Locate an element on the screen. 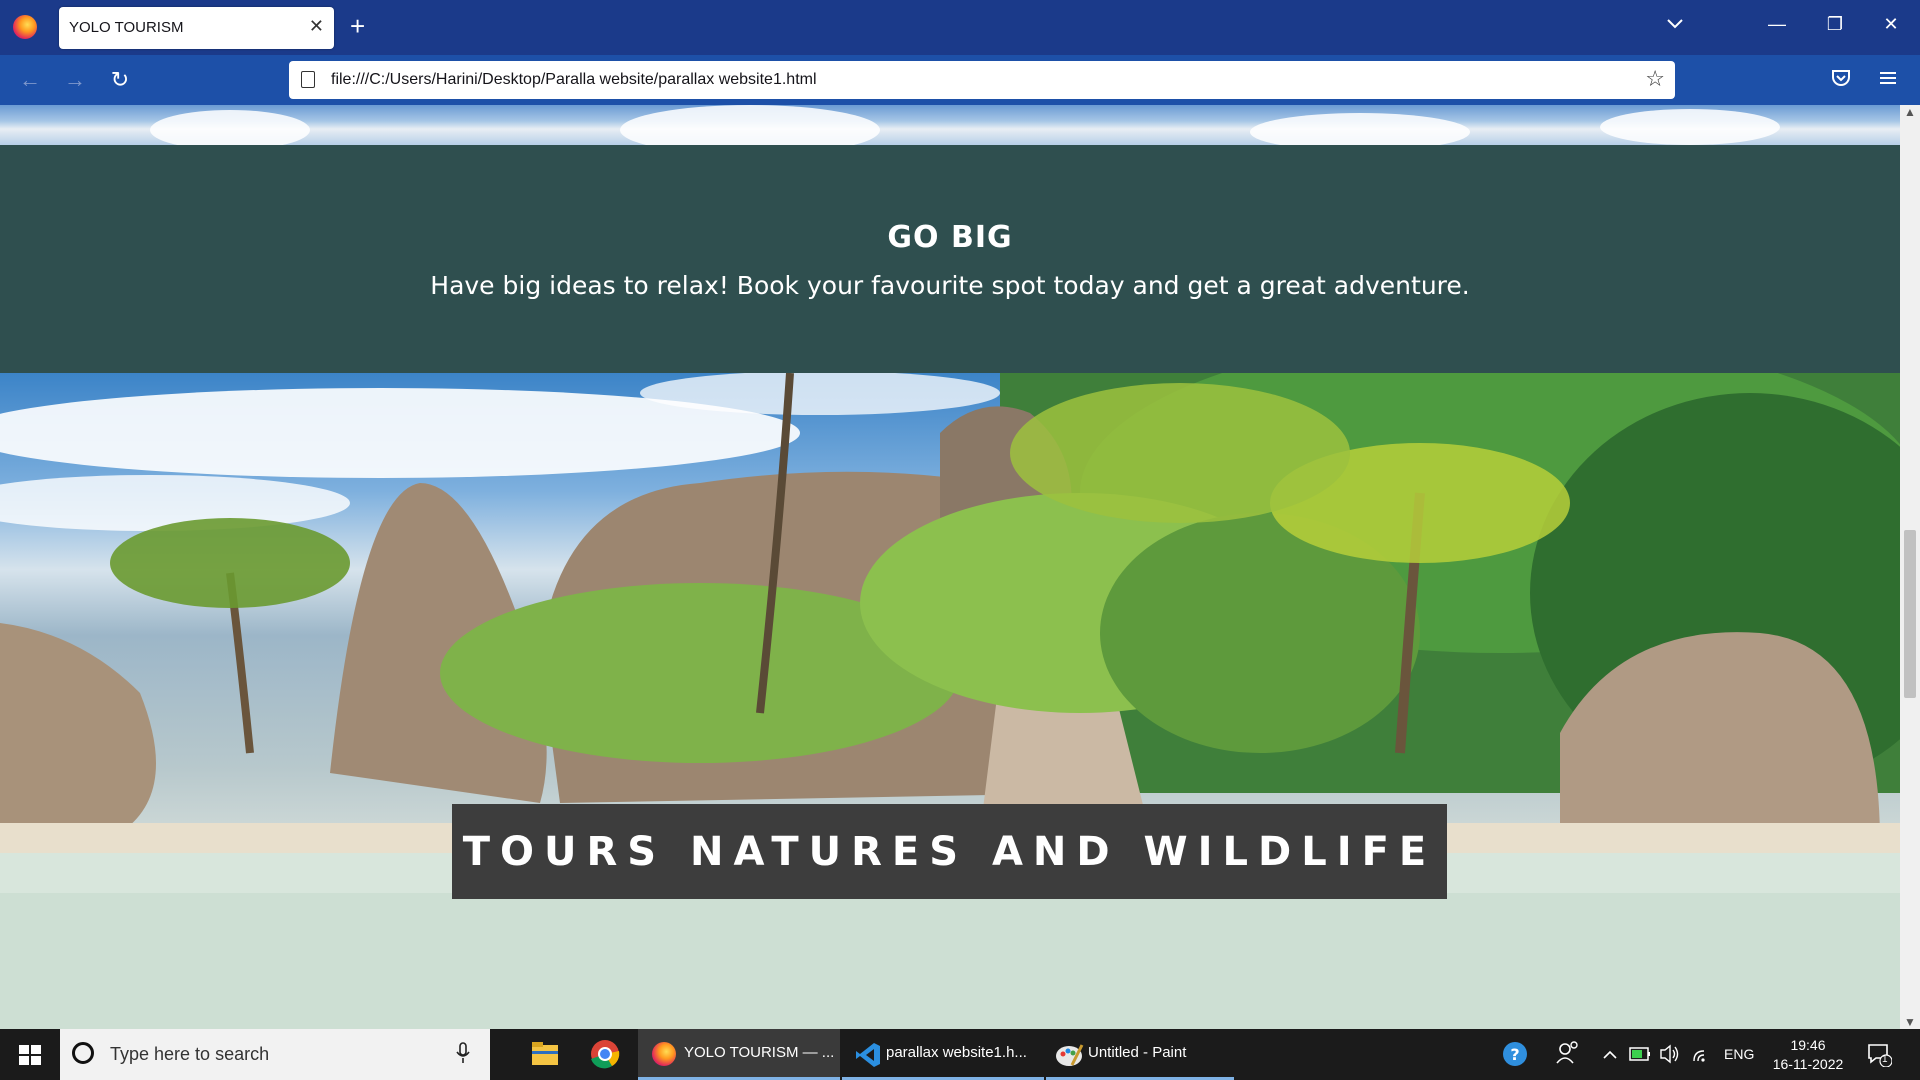 The width and height of the screenshot is (1920, 1080). page-icon is located at coordinates (308, 79).